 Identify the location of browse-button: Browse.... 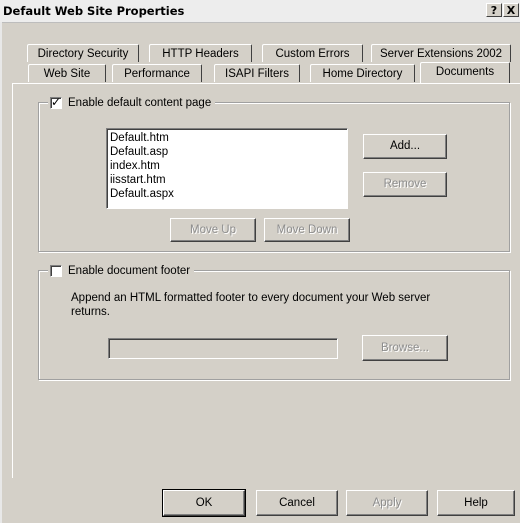
(405, 348).